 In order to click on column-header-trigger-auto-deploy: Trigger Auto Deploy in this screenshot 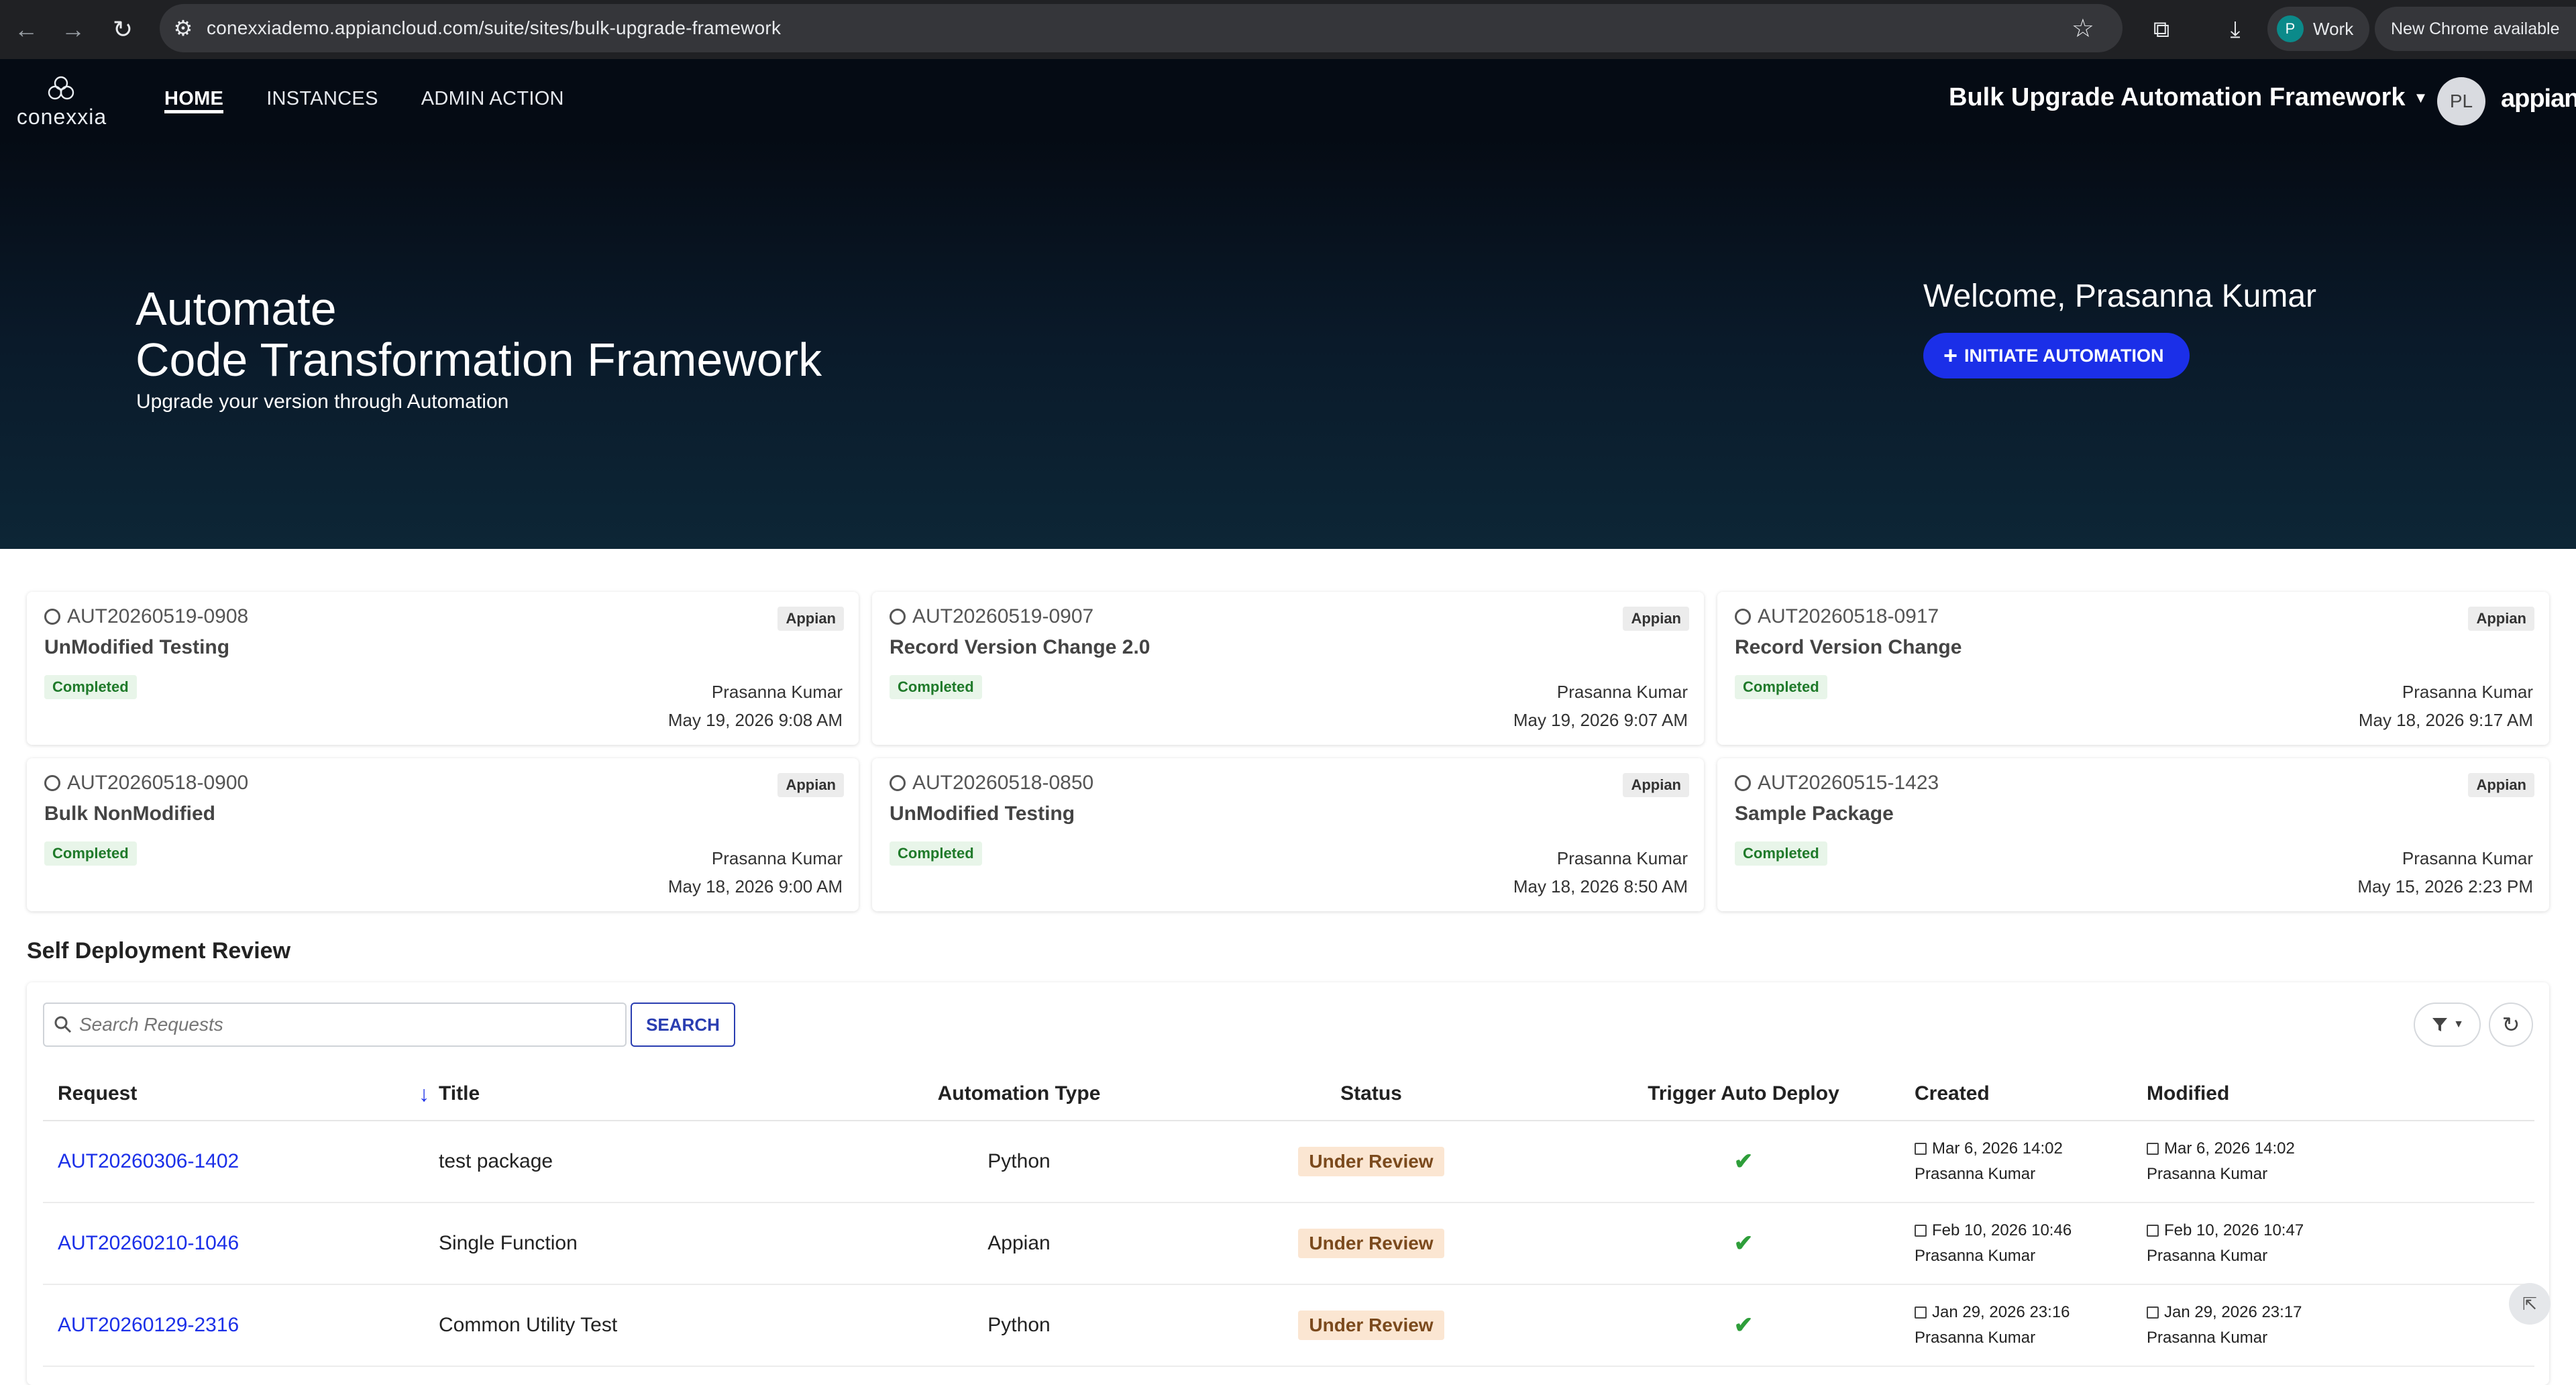, I will do `click(1743, 1094)`.